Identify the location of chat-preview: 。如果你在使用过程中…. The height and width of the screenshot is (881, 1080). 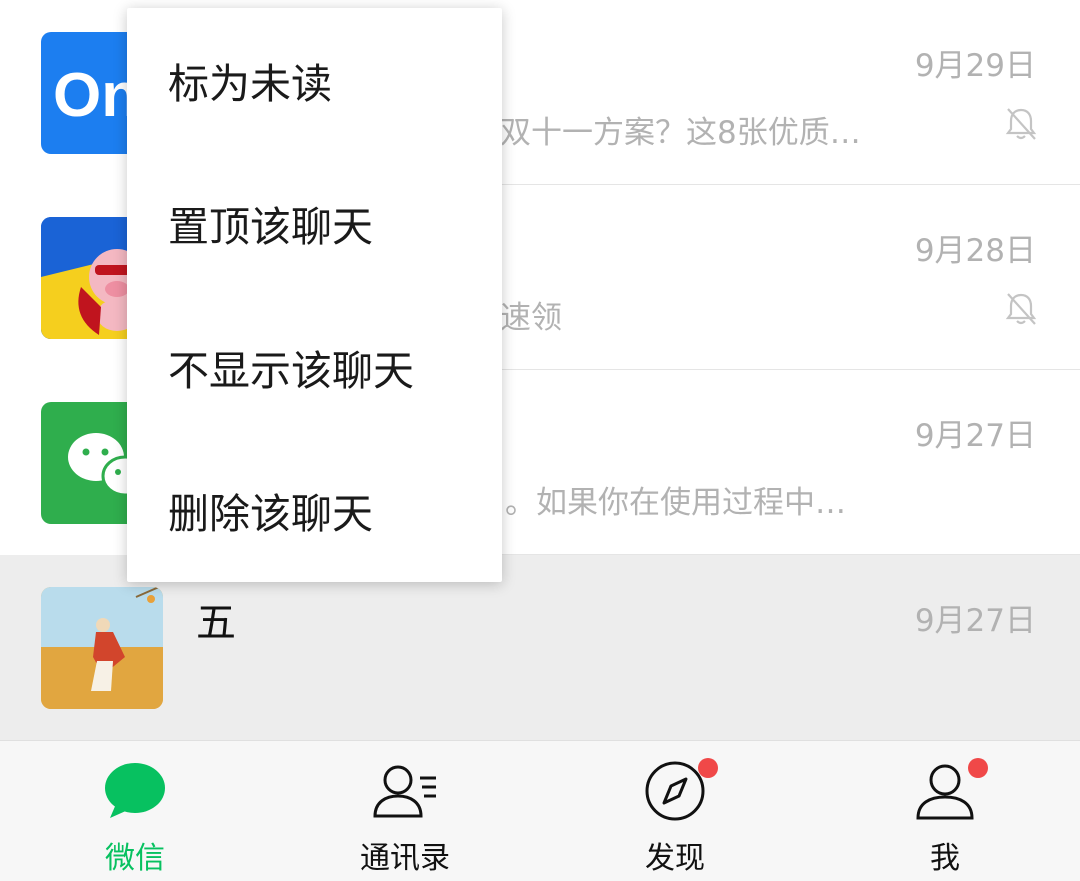
(675, 503).